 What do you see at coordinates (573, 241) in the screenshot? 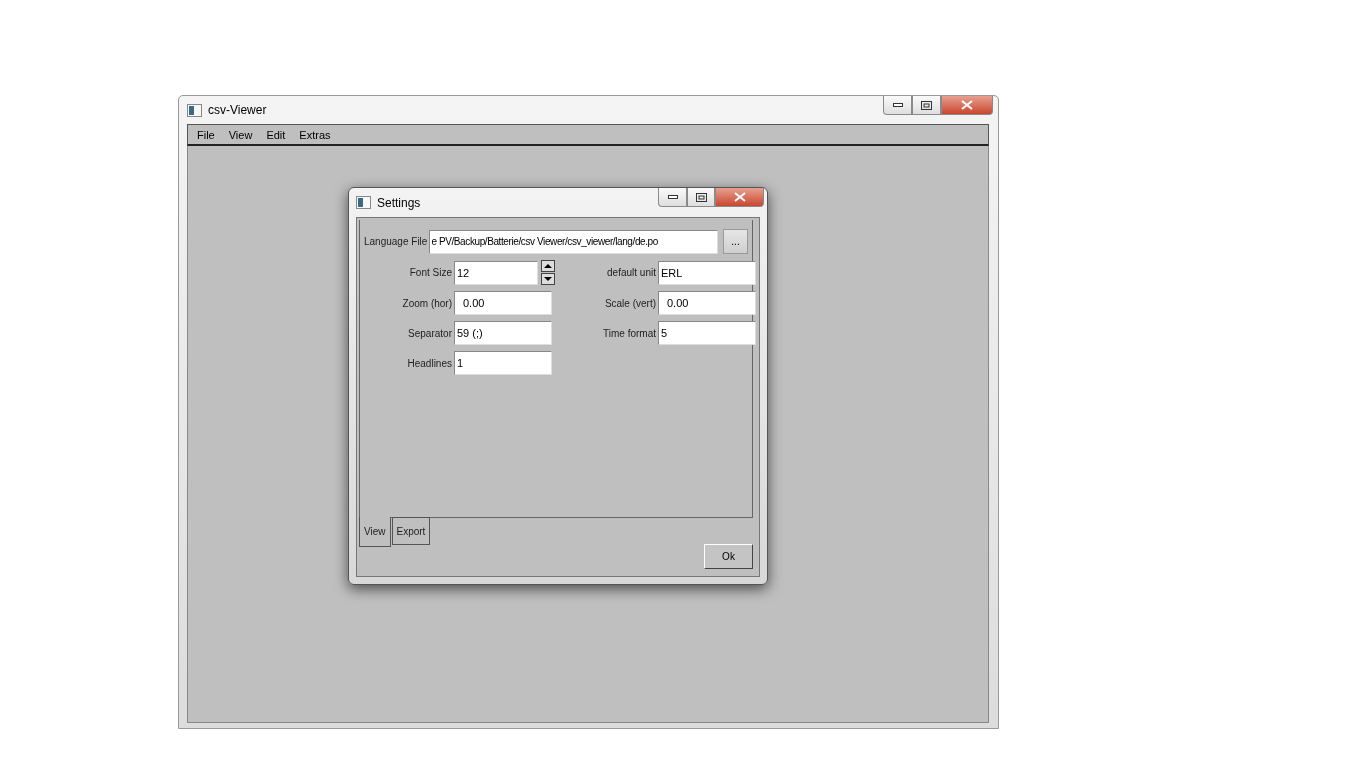
I see `input-field: e PV/Backup/Batterie/csv Viewer/csv_viewer/lang/de.po` at bounding box center [573, 241].